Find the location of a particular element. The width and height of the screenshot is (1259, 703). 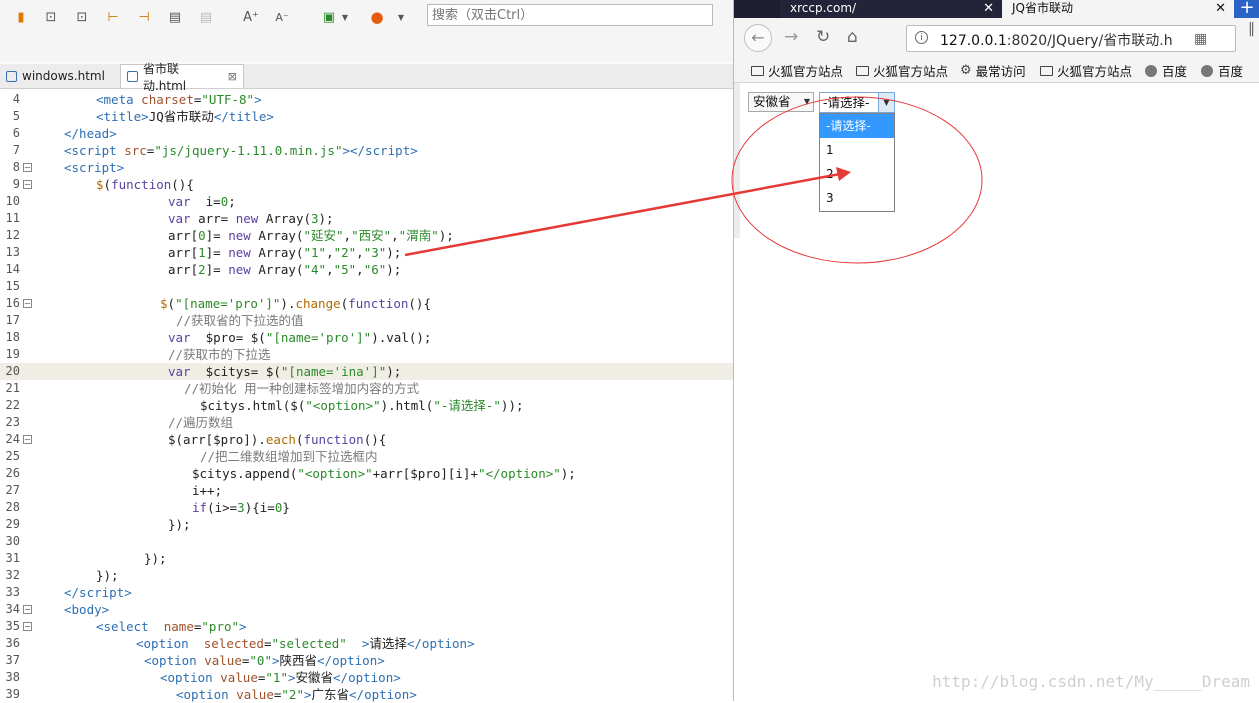

code-line: 24− $(arr[$pro]).each(function(){ is located at coordinates (366, 439).